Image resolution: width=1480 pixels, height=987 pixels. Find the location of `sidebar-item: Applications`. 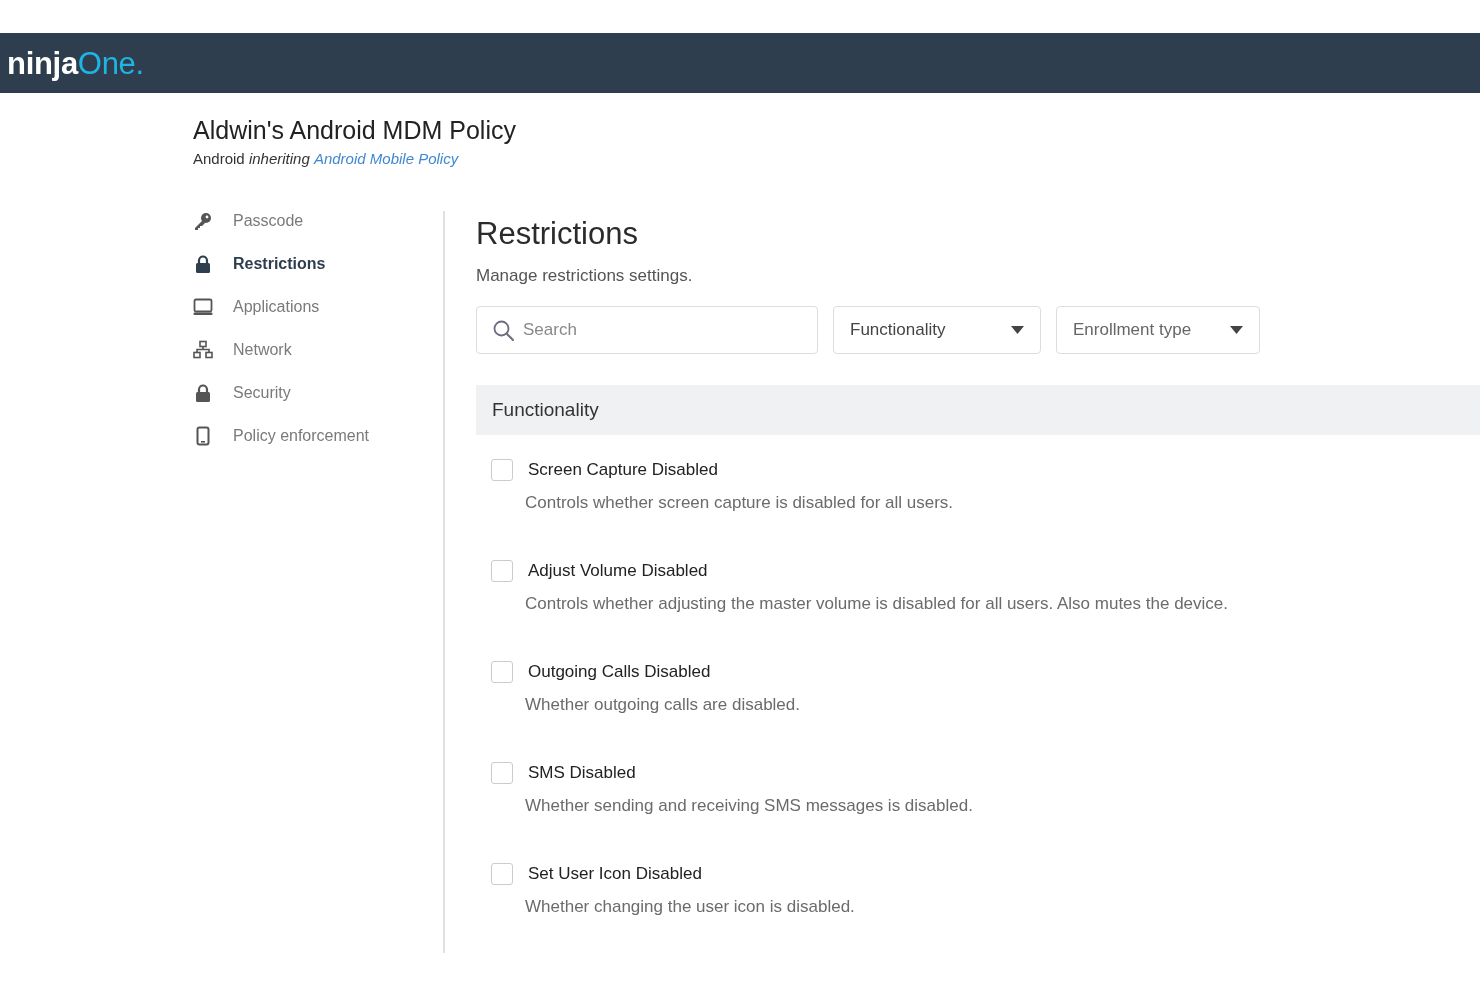

sidebar-item: Applications is located at coordinates (318, 307).